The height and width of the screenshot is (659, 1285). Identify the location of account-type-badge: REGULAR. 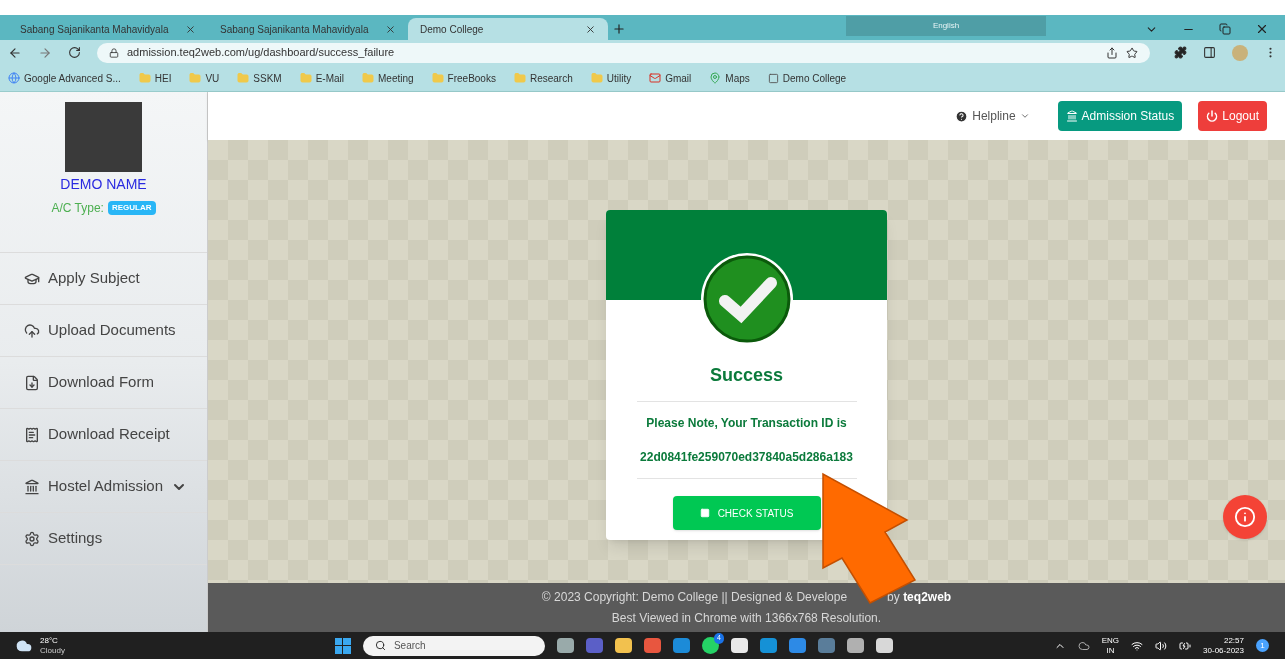
(131, 208).